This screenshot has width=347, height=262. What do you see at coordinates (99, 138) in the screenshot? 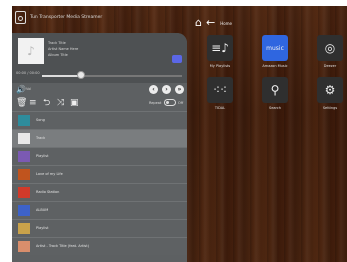
I see `playlist-item: Track` at bounding box center [99, 138].